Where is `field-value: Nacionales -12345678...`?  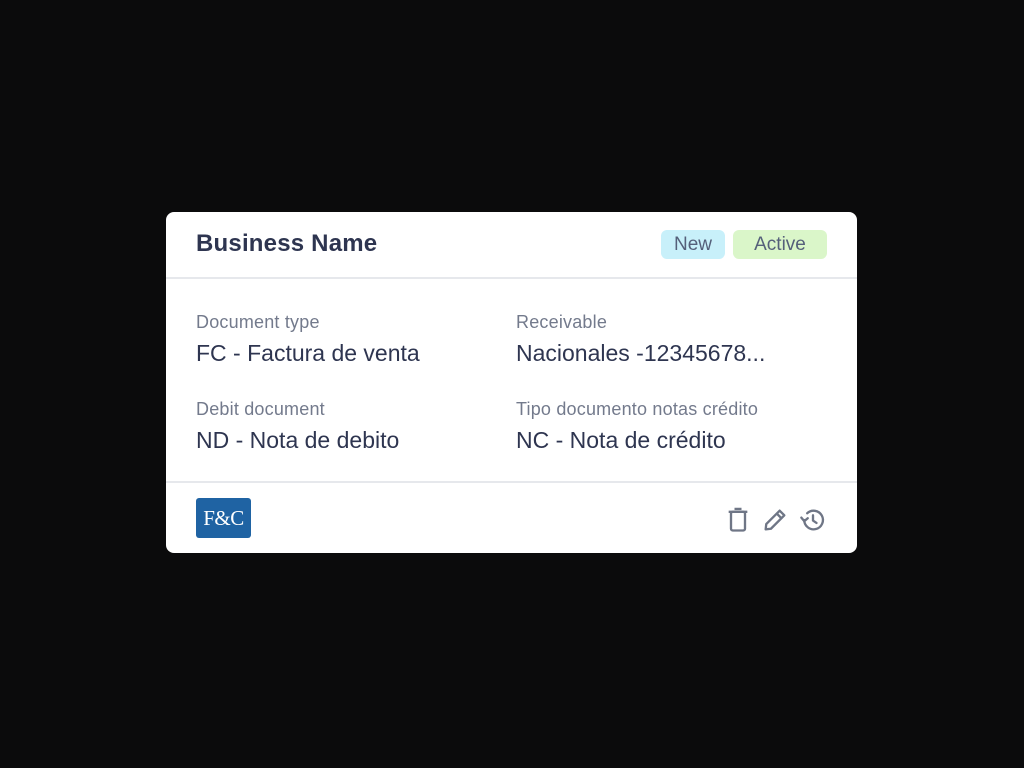
field-value: Nacionales -12345678... is located at coordinates (641, 353).